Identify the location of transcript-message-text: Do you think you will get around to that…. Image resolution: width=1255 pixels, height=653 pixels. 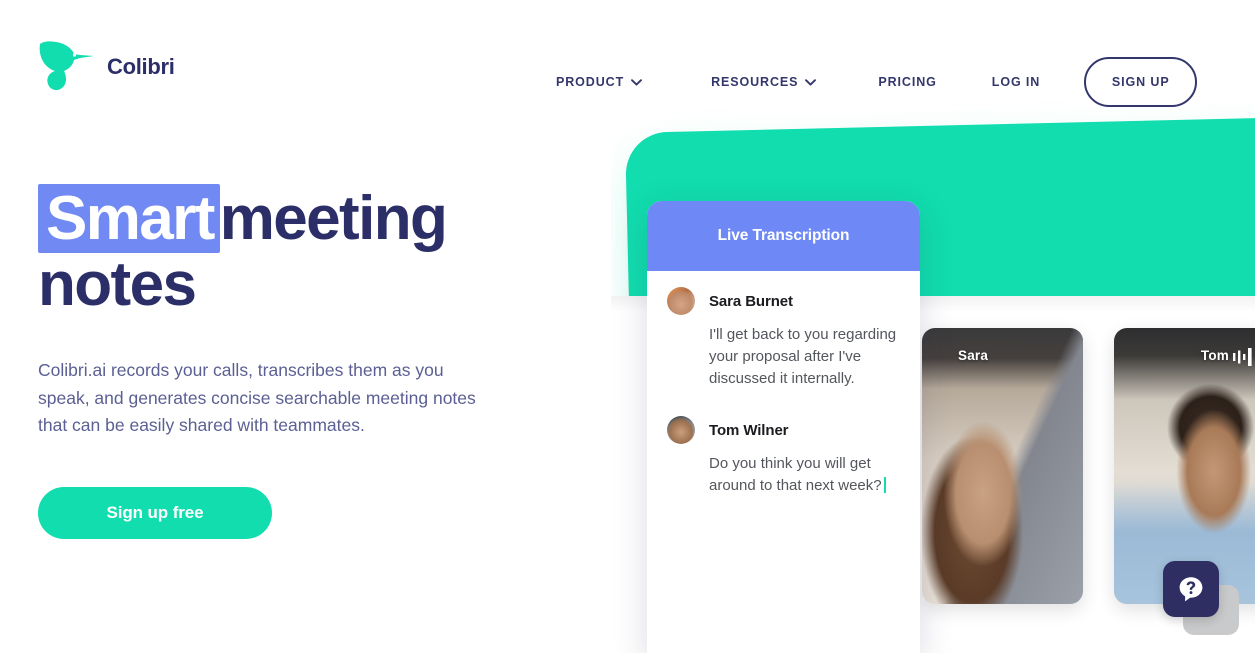
(795, 475).